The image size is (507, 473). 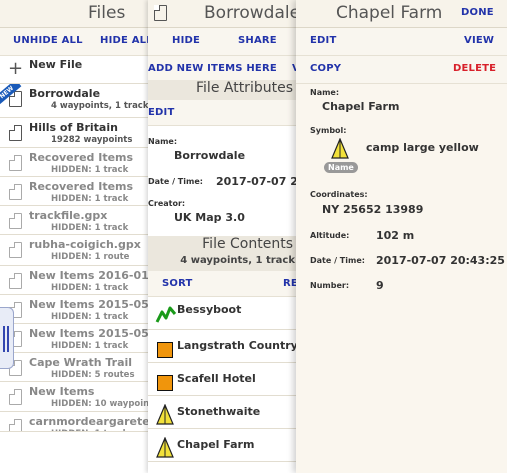 What do you see at coordinates (222, 113) in the screenshot?
I see `attributes-bar: EDIT` at bounding box center [222, 113].